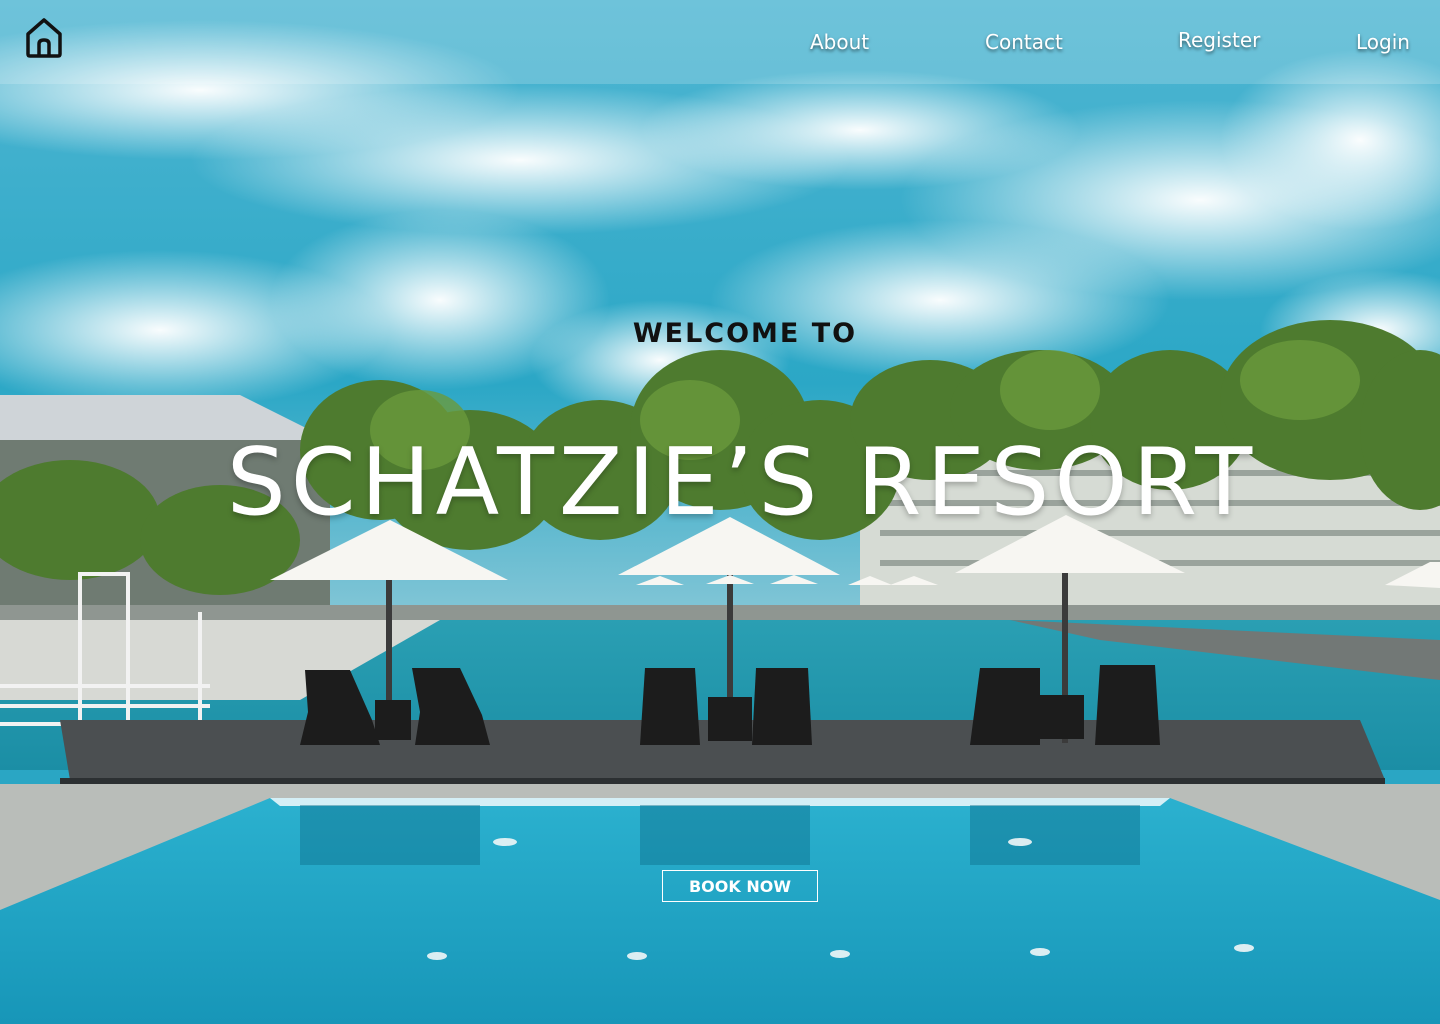  I want to click on top-nav-bar: About Contact Register Login, so click(720, 42).